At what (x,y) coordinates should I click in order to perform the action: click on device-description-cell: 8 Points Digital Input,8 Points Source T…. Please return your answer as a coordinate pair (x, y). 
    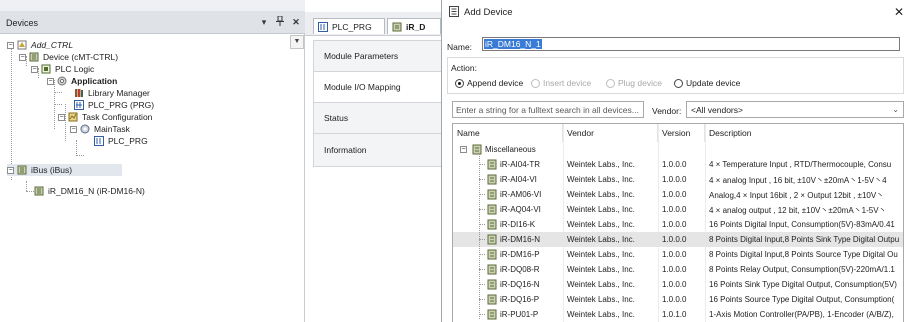
    Looking at the image, I should click on (803, 254).